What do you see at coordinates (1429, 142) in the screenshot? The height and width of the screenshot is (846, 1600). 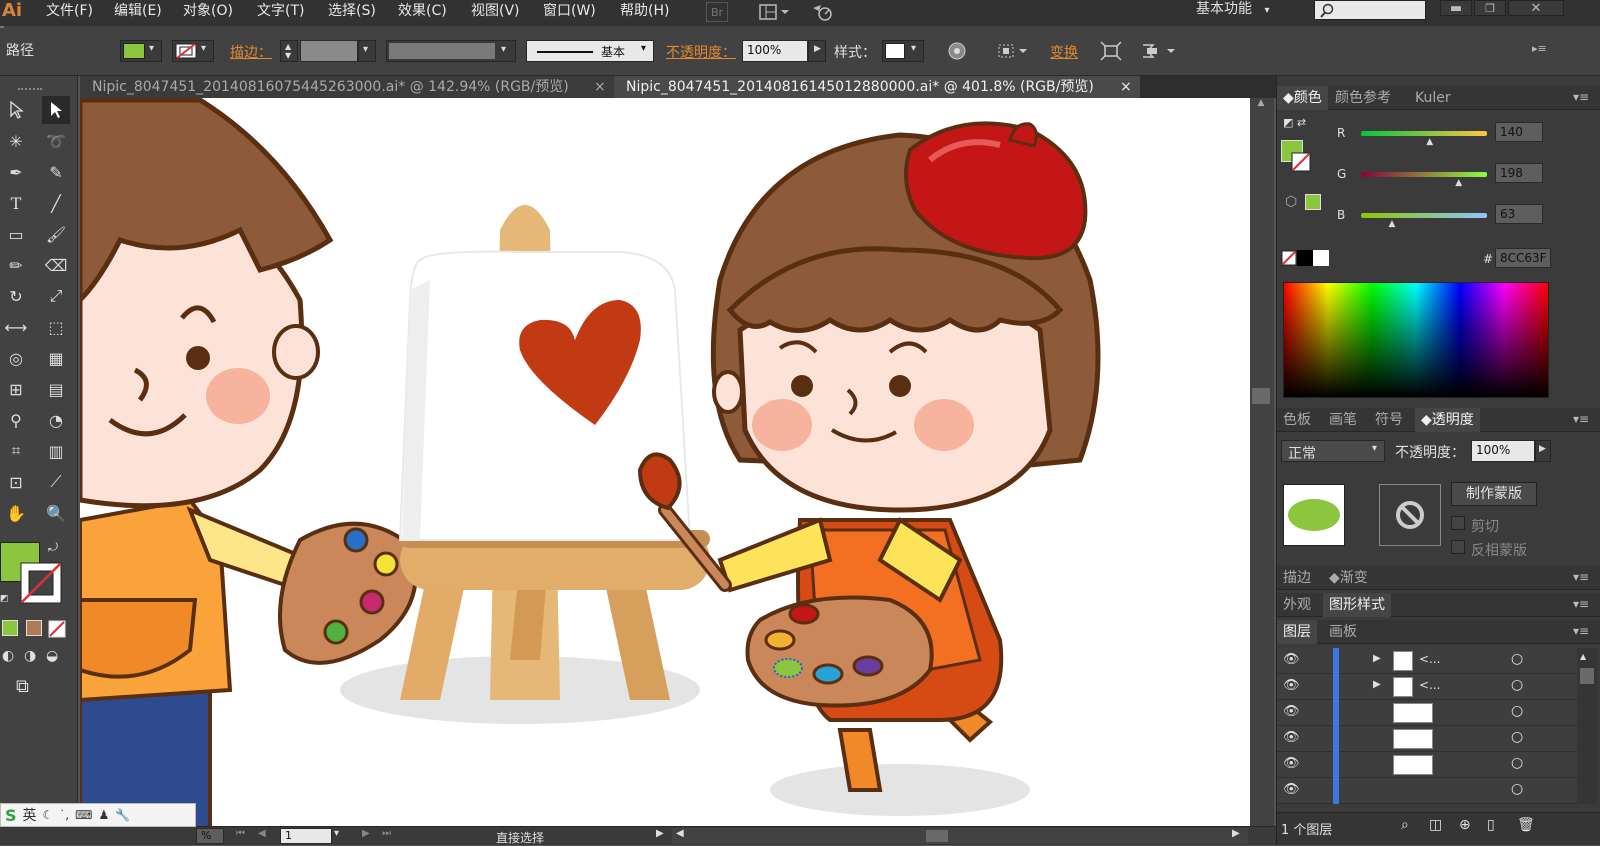 I see `r-slider-thumb: ▲` at bounding box center [1429, 142].